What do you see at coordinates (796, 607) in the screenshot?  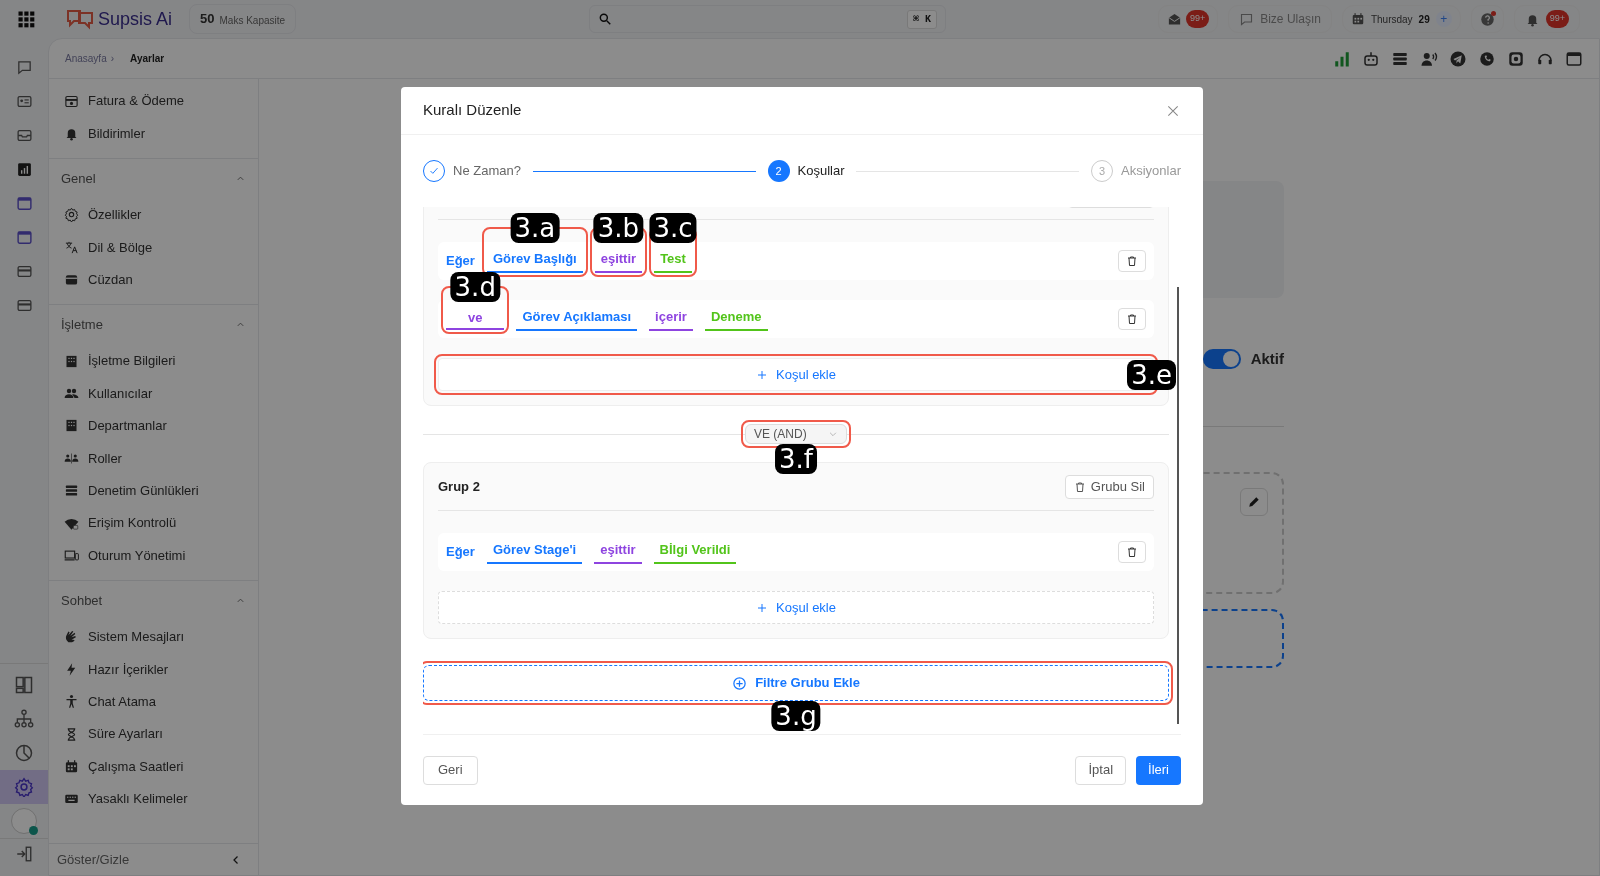 I see `add-condition-button: Koşul ekle` at bounding box center [796, 607].